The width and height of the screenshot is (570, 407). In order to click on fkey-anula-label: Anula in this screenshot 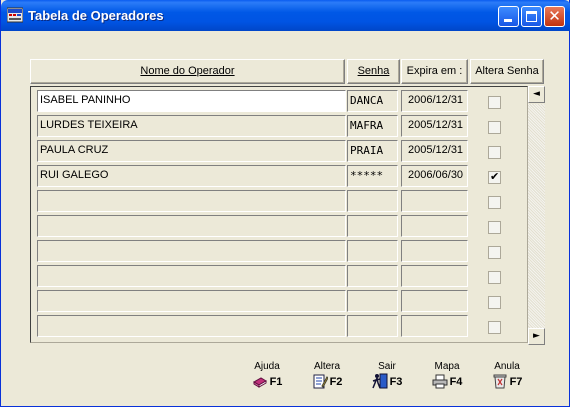, I will do `click(507, 366)`.